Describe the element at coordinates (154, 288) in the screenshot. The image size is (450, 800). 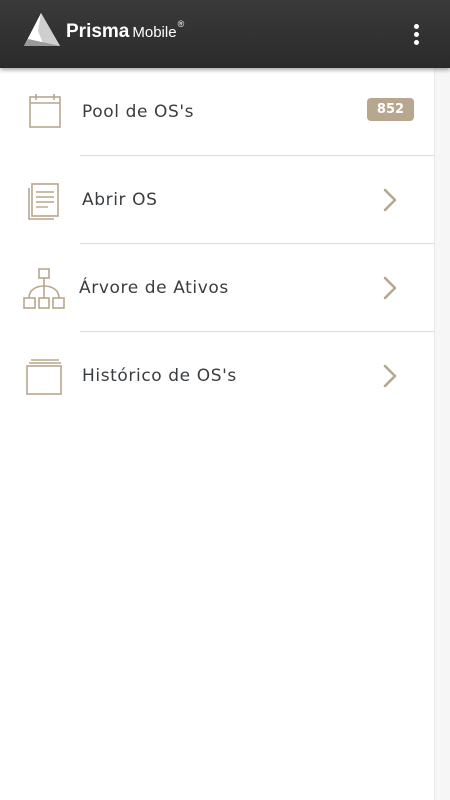
I see `menu-item-label: Árvore de Ativos` at that location.